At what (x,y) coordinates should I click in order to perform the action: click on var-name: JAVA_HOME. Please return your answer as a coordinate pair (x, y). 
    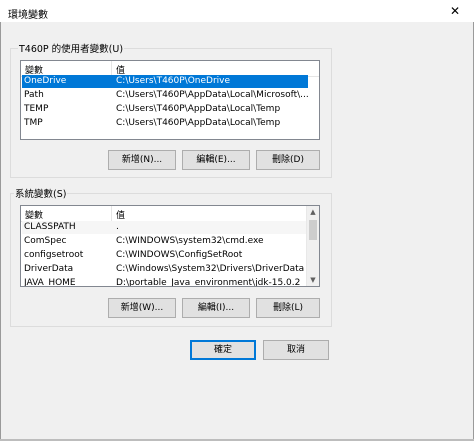
    Looking at the image, I should click on (50, 282).